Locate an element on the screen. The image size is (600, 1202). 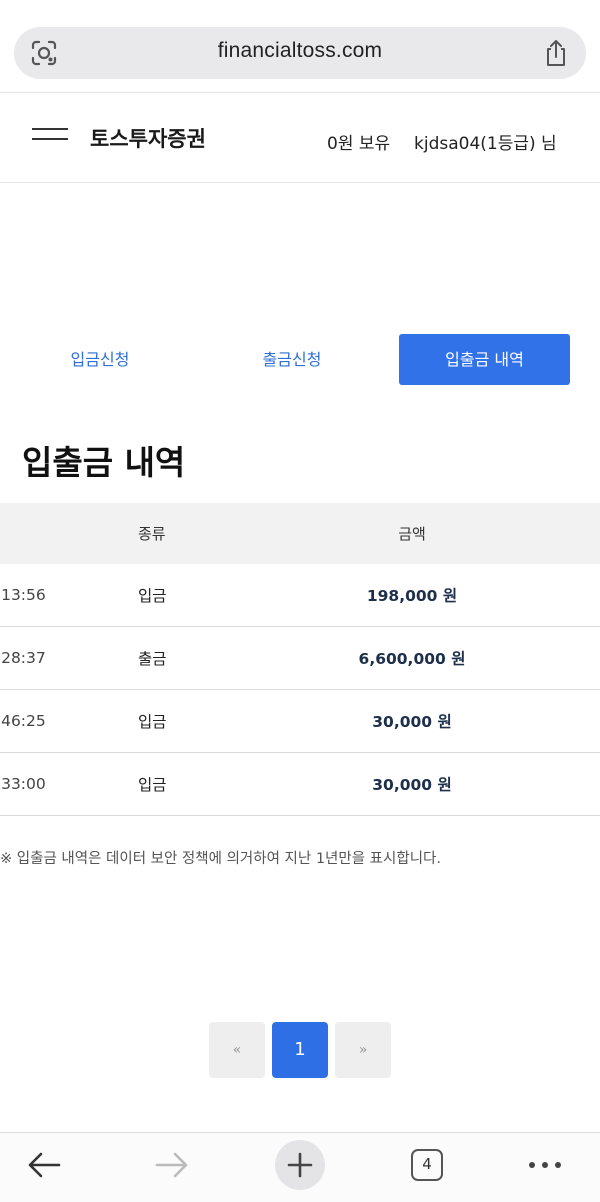
browser-toolbar: financialtoss.com is located at coordinates (300, 46).